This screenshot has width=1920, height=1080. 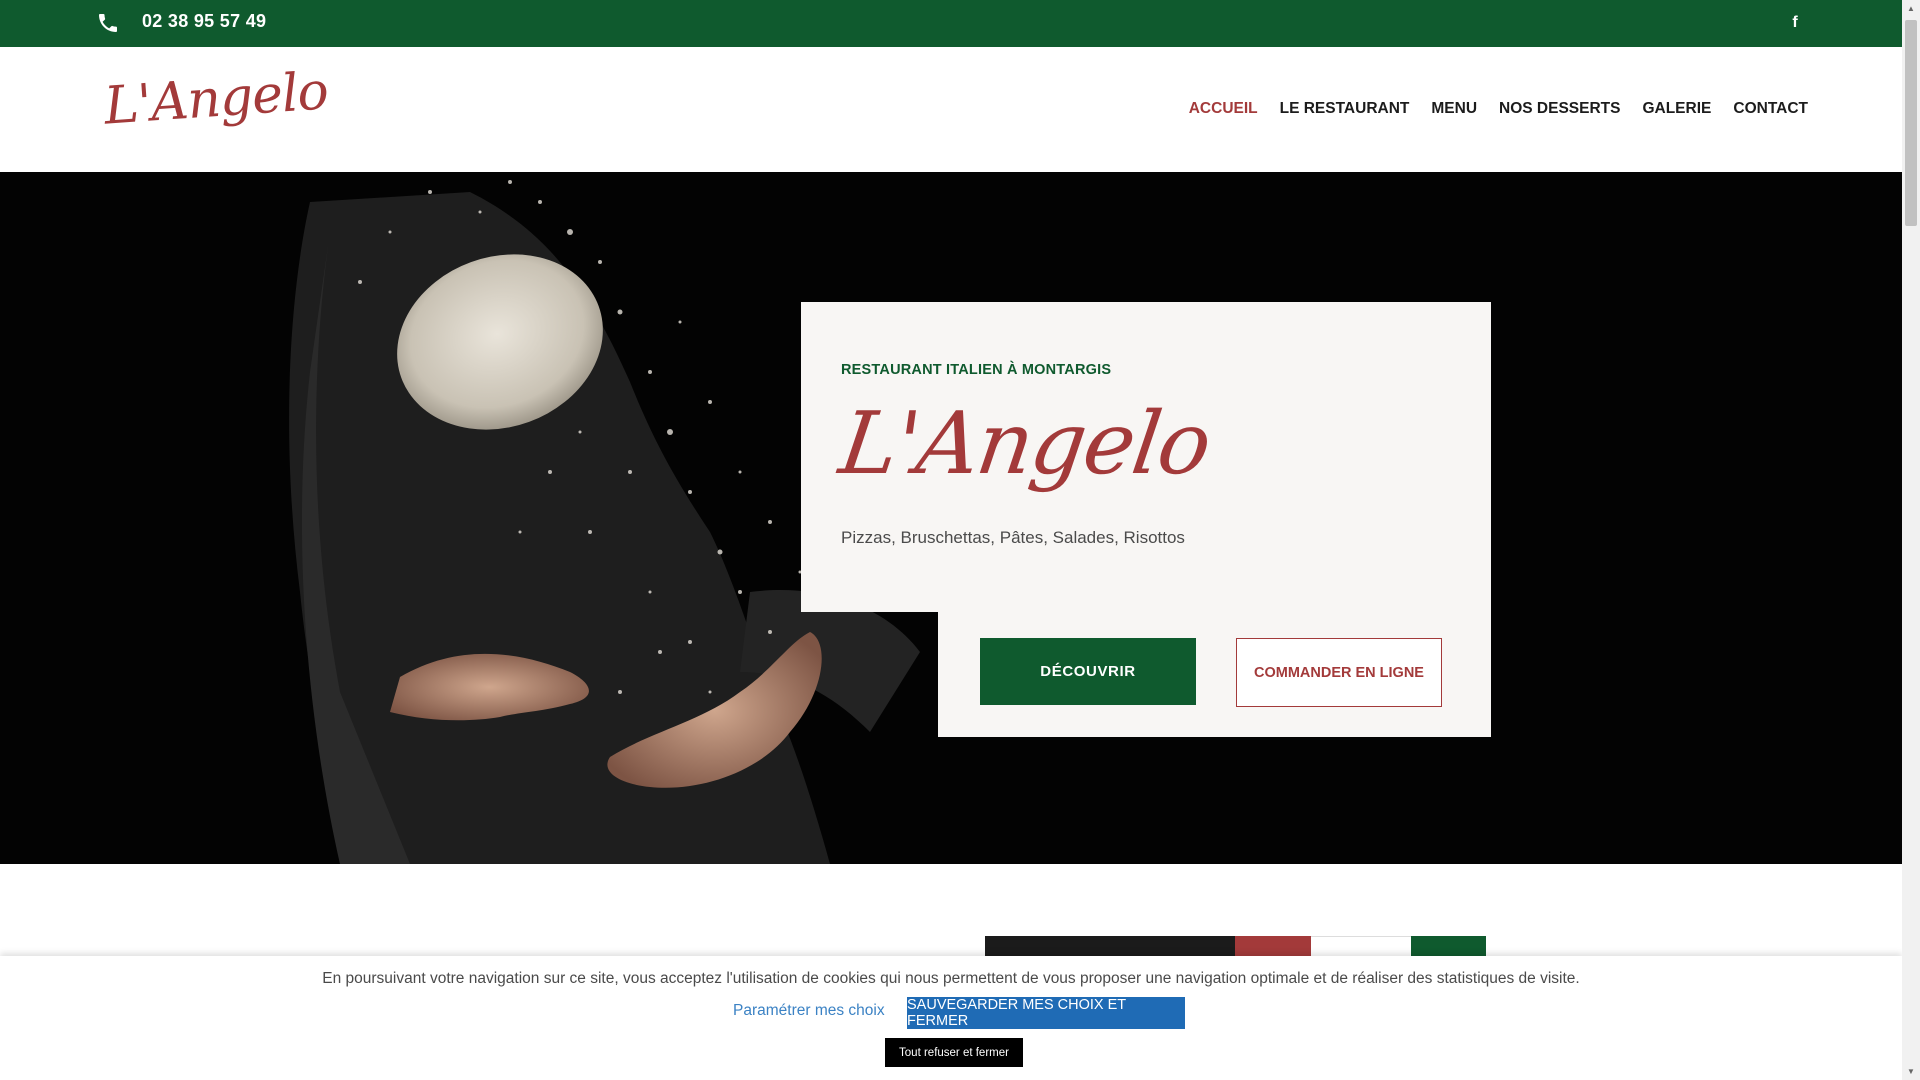 I want to click on phone-icon, so click(x=108, y=23).